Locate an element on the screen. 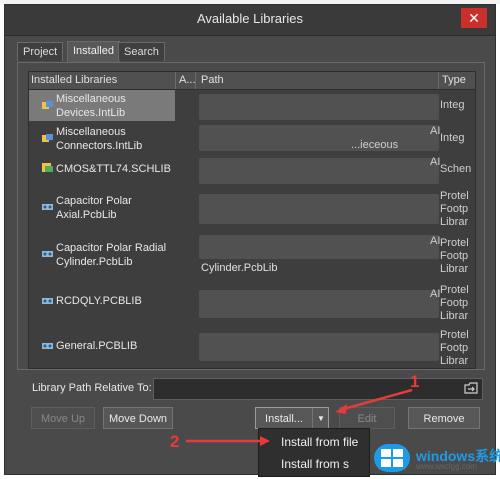  watermark-logo is located at coordinates (392, 458).